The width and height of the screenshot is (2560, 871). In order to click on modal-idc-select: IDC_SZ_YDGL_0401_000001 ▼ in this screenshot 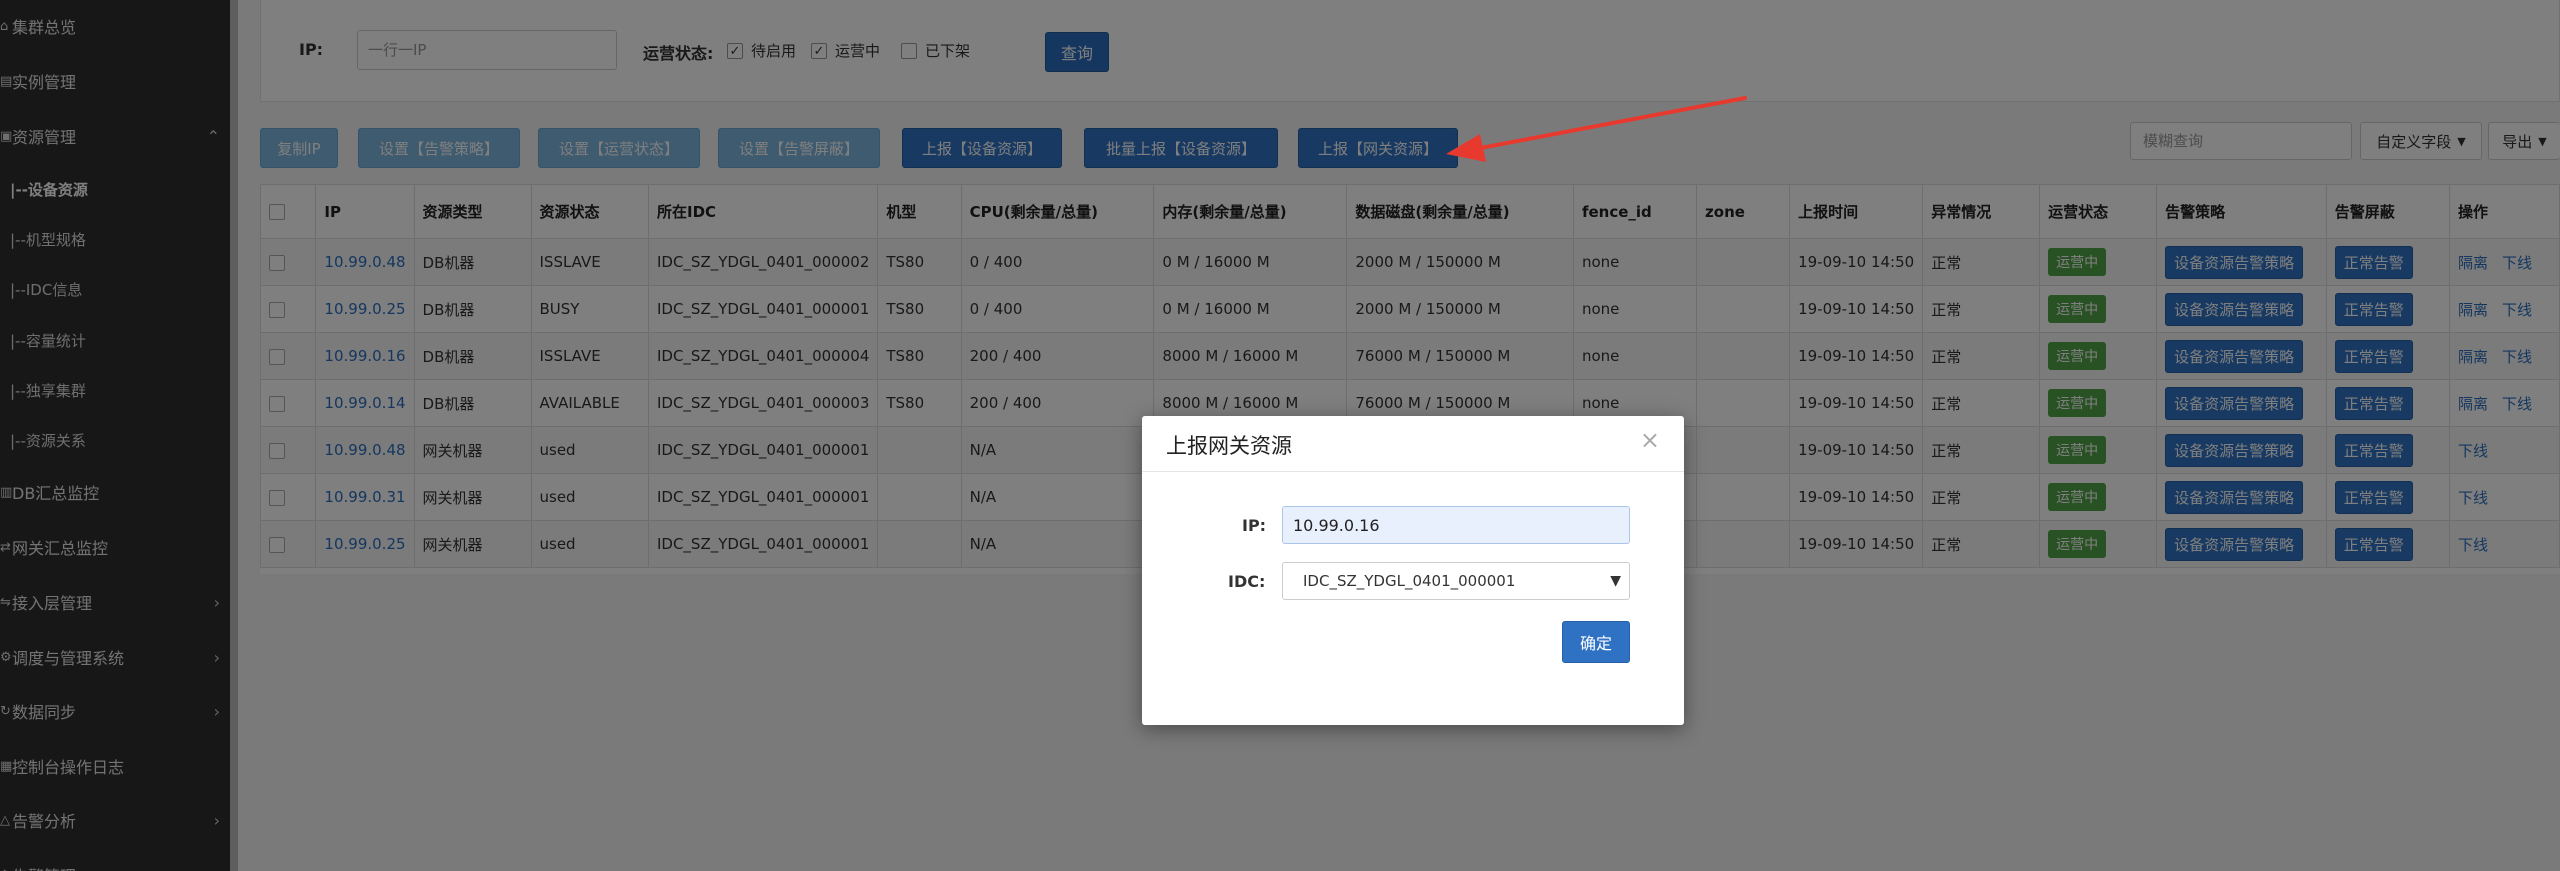, I will do `click(1456, 581)`.